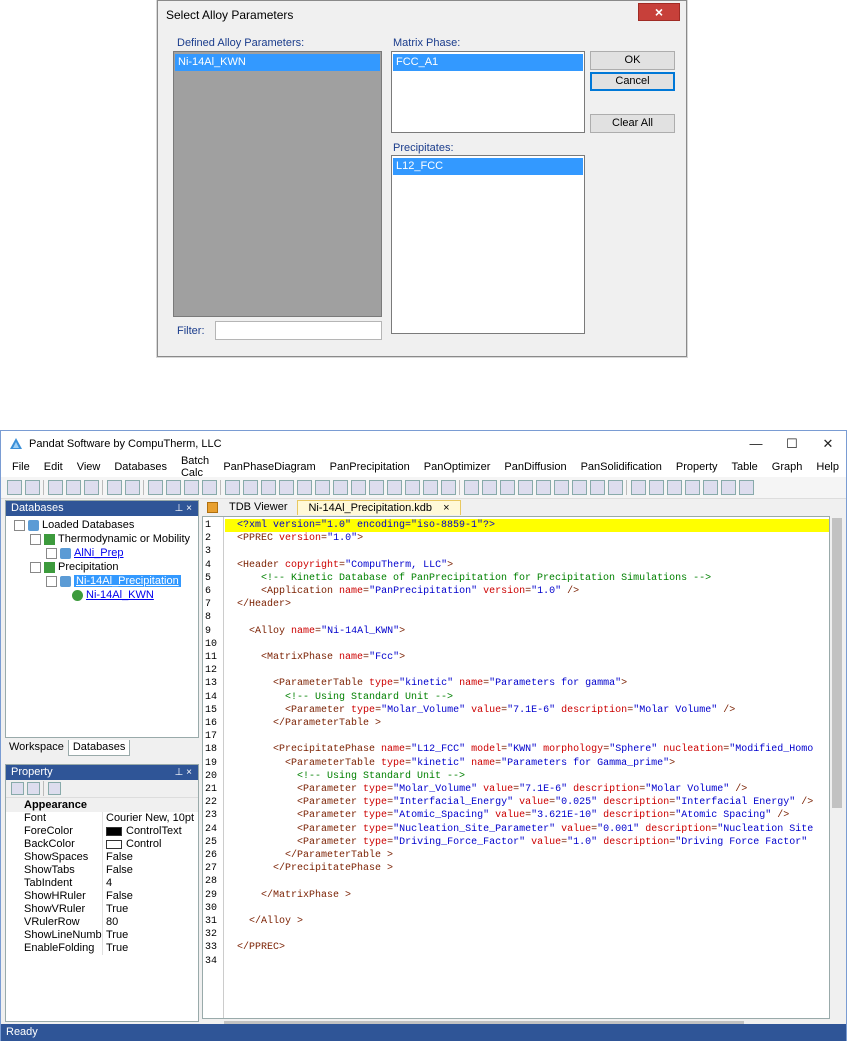  What do you see at coordinates (837, 663) in the screenshot?
I see `scroll-thumb` at bounding box center [837, 663].